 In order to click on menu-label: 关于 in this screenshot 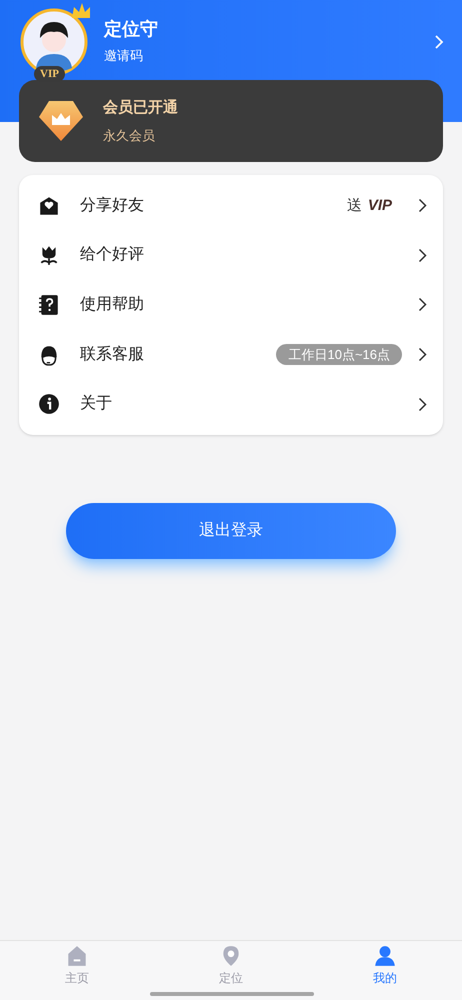, I will do `click(96, 404)`.